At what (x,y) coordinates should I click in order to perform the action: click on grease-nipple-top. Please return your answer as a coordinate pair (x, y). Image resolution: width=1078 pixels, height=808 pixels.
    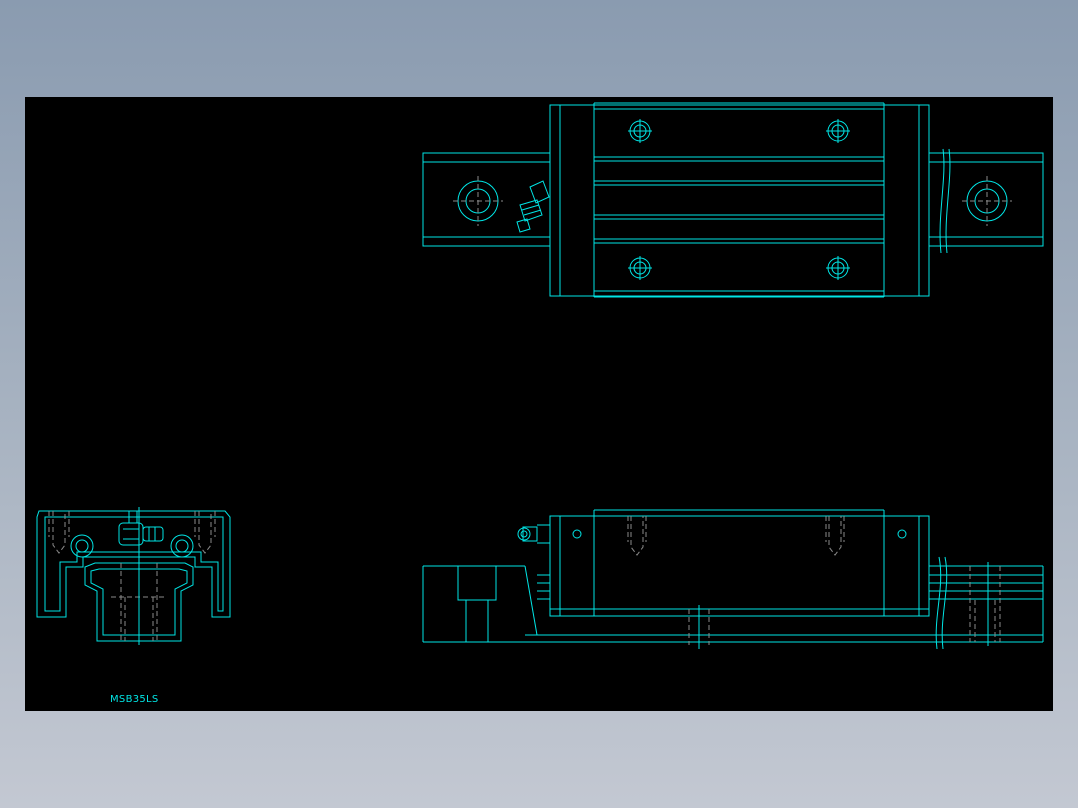
    Looking at the image, I should click on (533, 206).